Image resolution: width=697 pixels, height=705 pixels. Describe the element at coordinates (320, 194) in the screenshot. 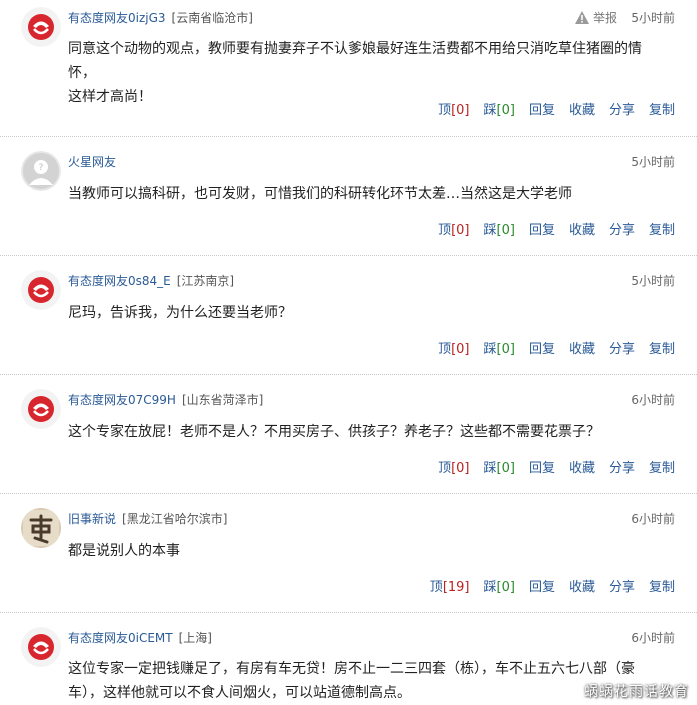

I see `comment-line: 当教师可以搞科研，也可发财，可惜我们的科研转化环节太差…当然这是大学老师` at that location.